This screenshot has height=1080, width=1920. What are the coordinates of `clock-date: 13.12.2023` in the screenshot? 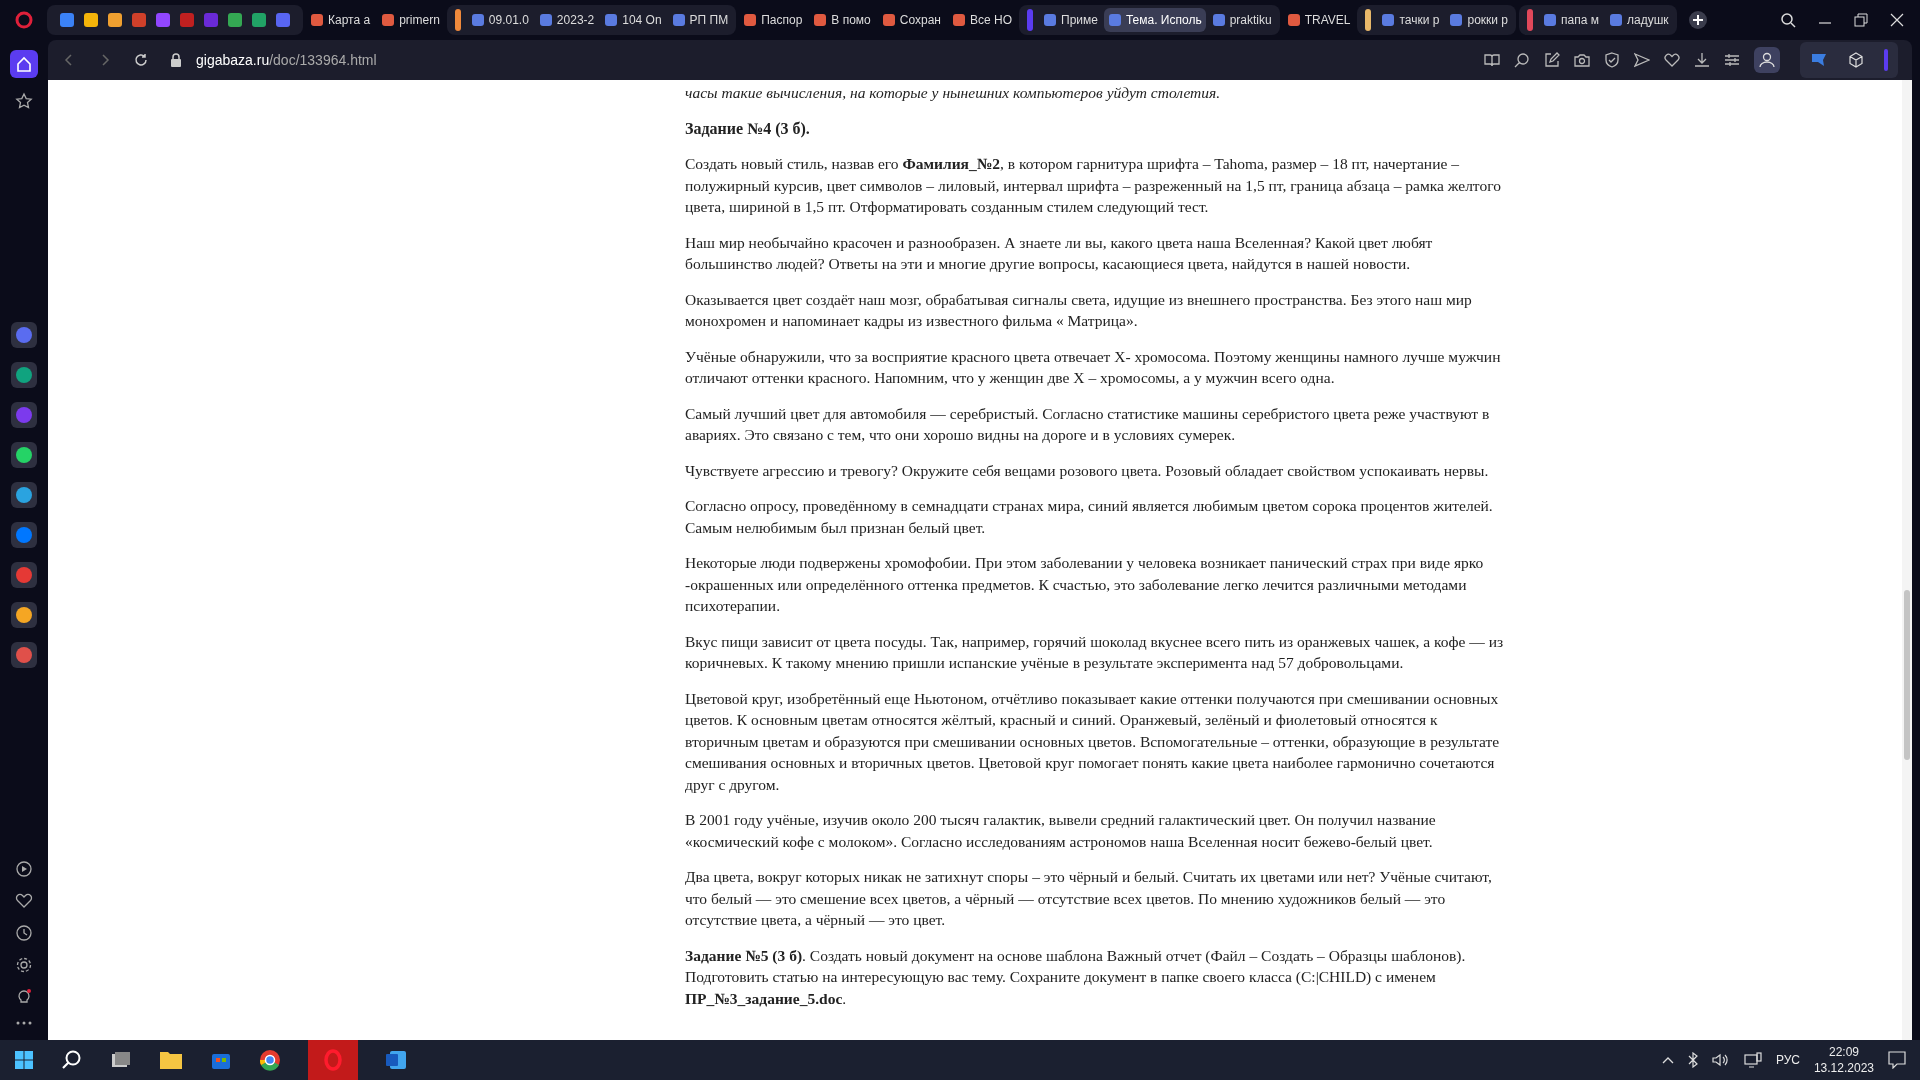 It's located at (1843, 1068).